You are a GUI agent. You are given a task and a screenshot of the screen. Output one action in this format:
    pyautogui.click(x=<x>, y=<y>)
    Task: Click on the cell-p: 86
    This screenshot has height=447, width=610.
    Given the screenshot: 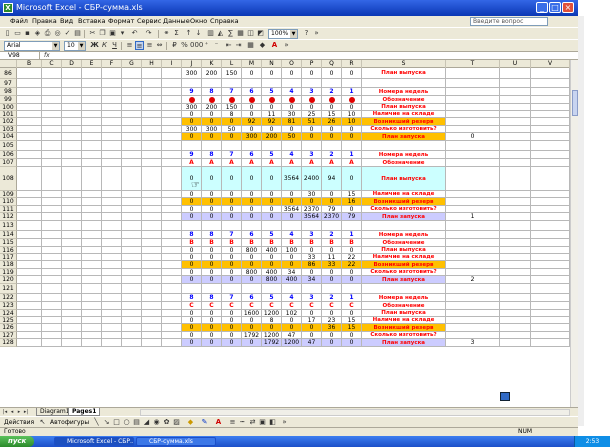 What is the action you would take?
    pyautogui.click(x=312, y=265)
    